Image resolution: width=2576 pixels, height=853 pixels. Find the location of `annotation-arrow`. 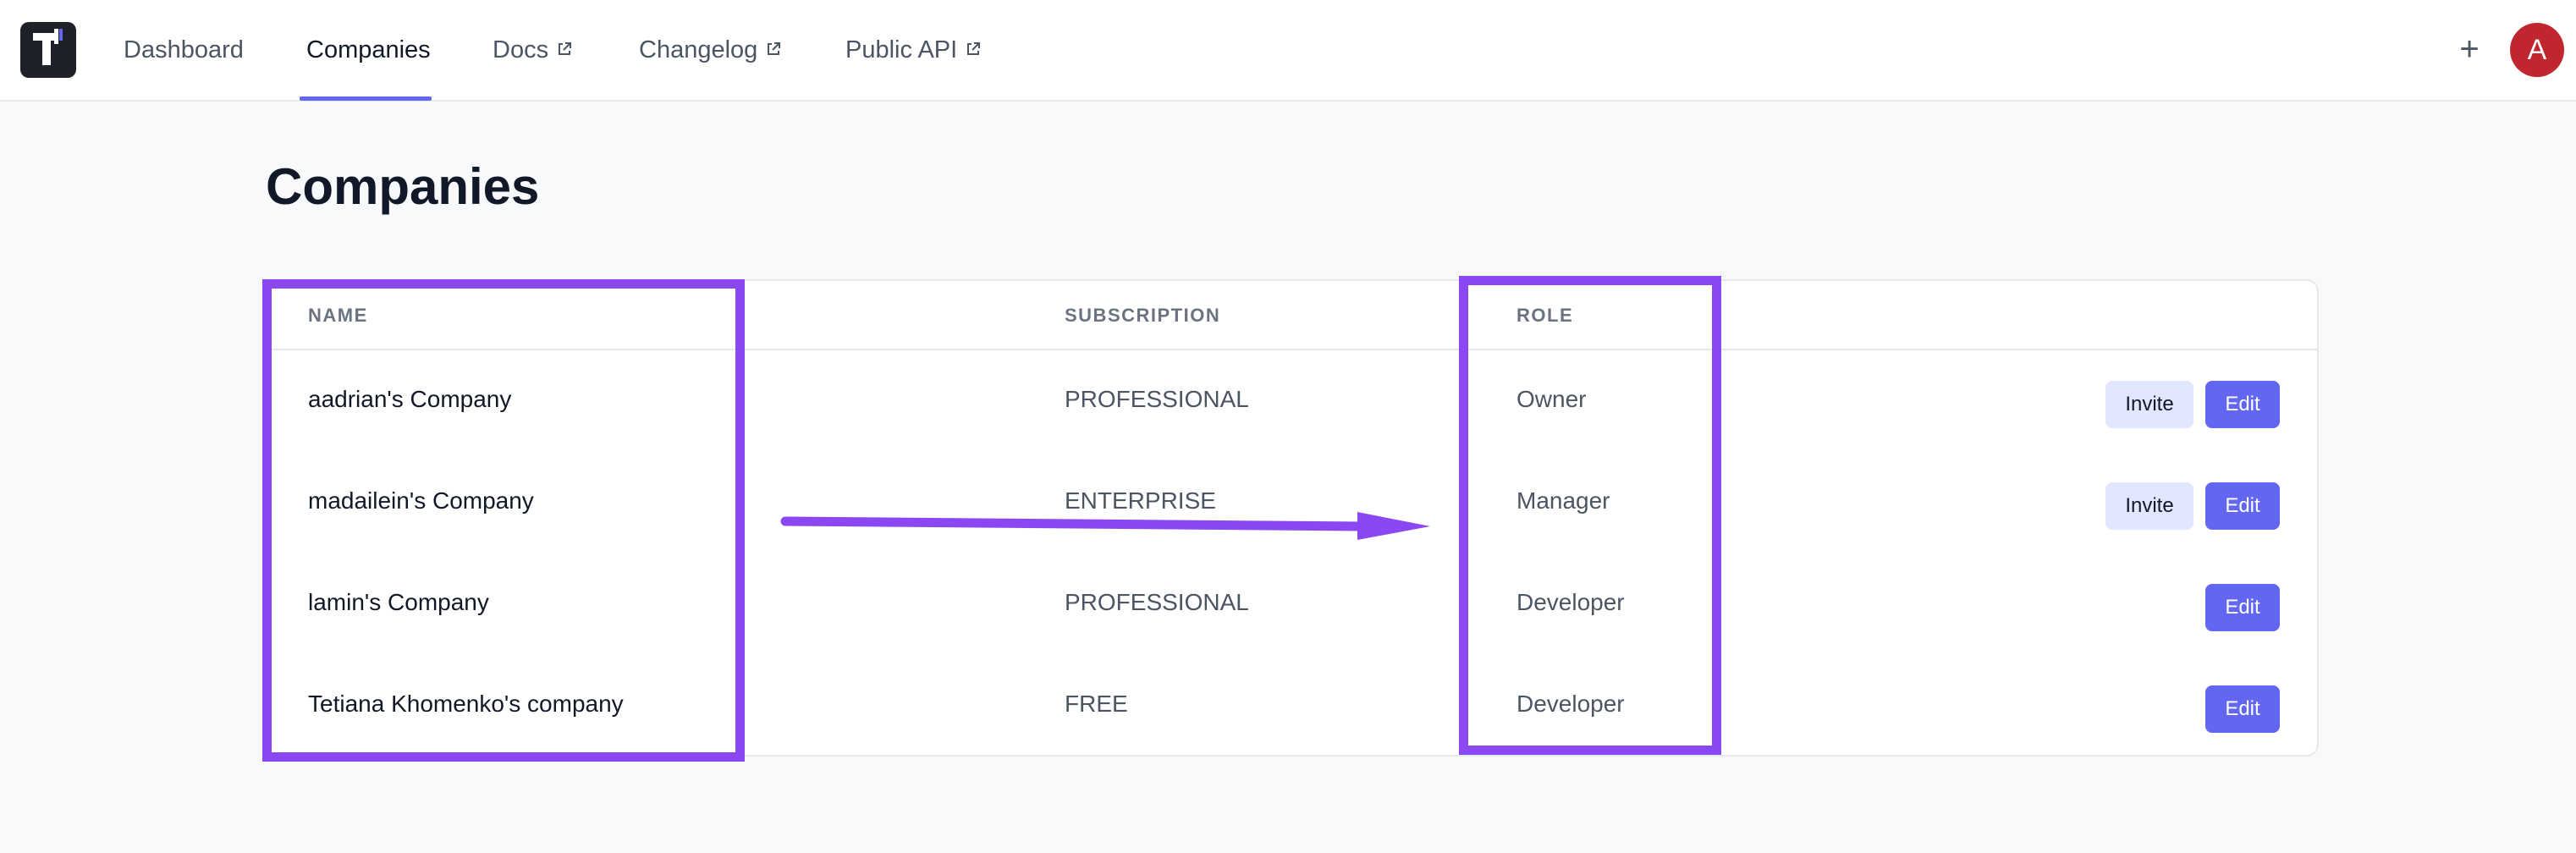

annotation-arrow is located at coordinates (1105, 526).